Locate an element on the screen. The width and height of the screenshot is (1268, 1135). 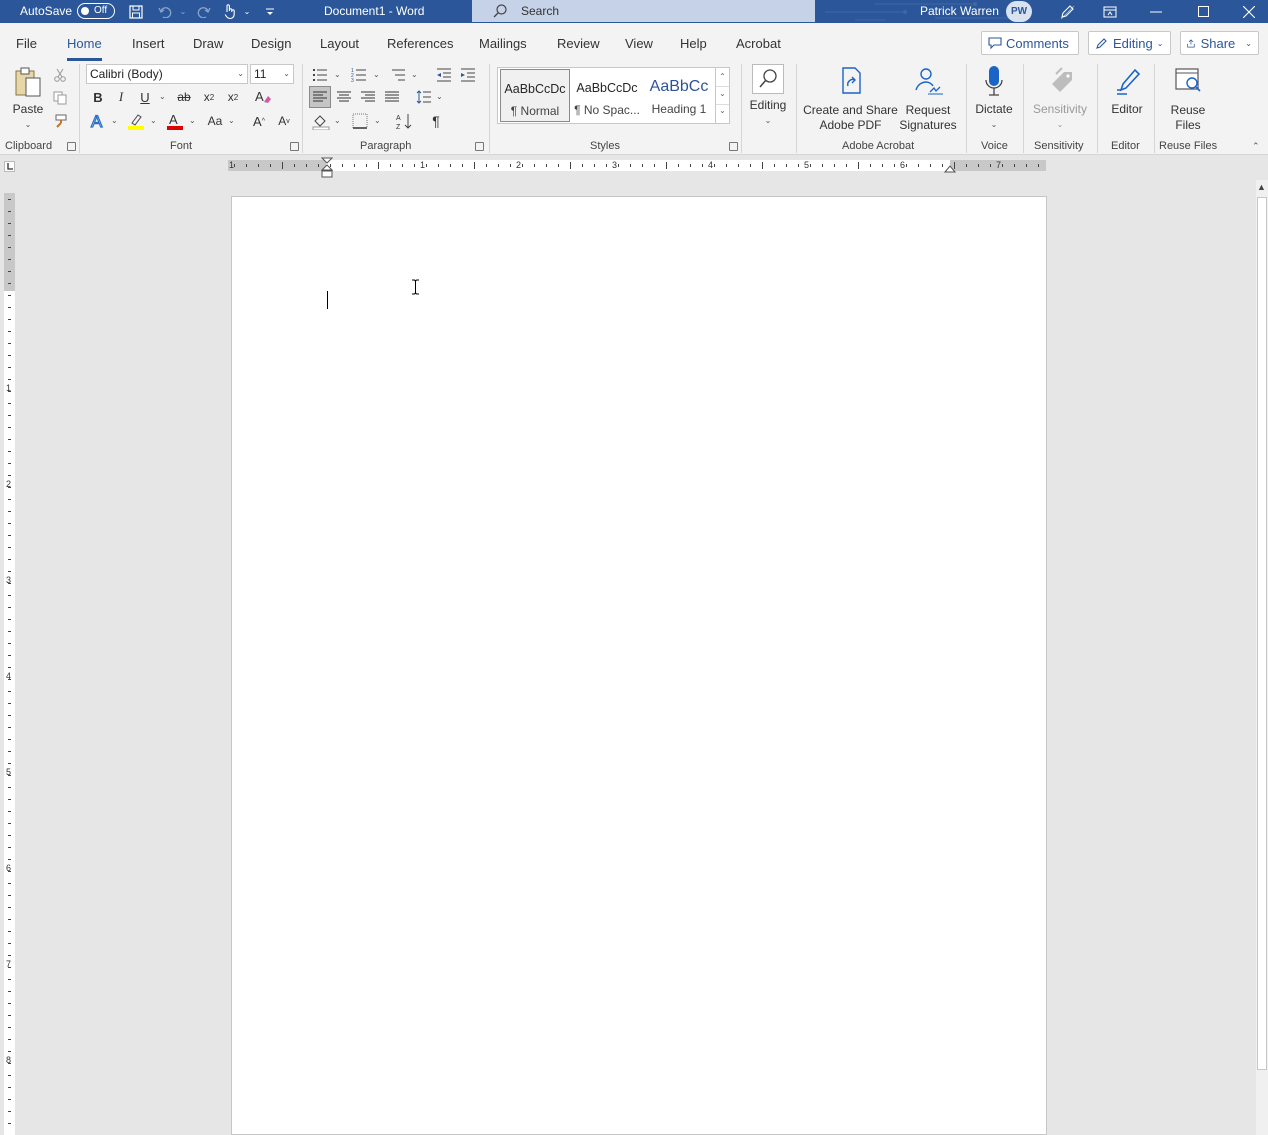
autosave-toggle: Off is located at coordinates (96, 11).